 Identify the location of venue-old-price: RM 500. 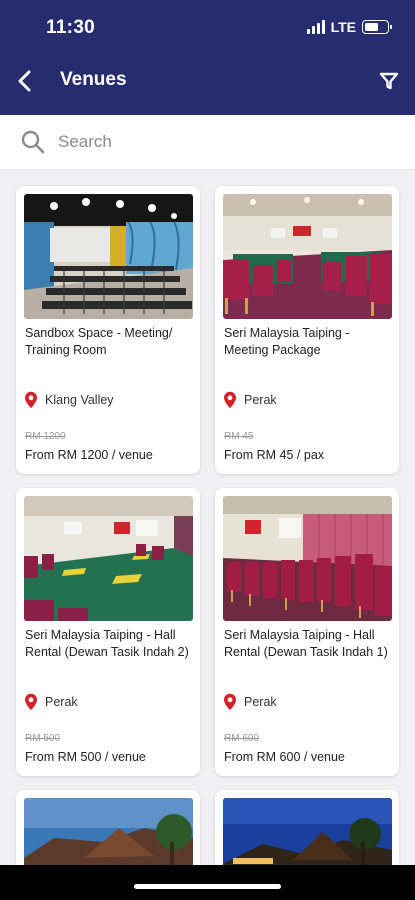
(43, 738).